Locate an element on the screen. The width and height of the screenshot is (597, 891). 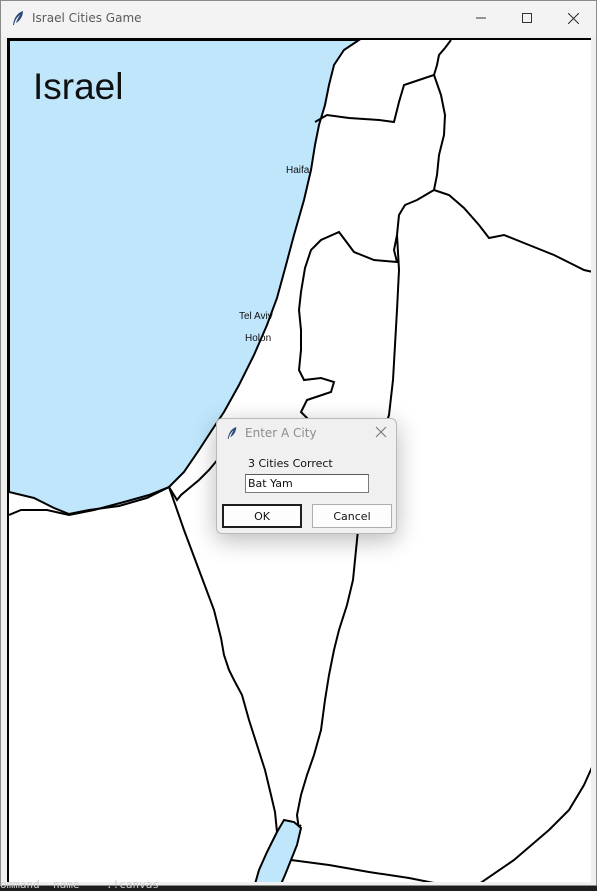
maximize-icon is located at coordinates (527, 18).